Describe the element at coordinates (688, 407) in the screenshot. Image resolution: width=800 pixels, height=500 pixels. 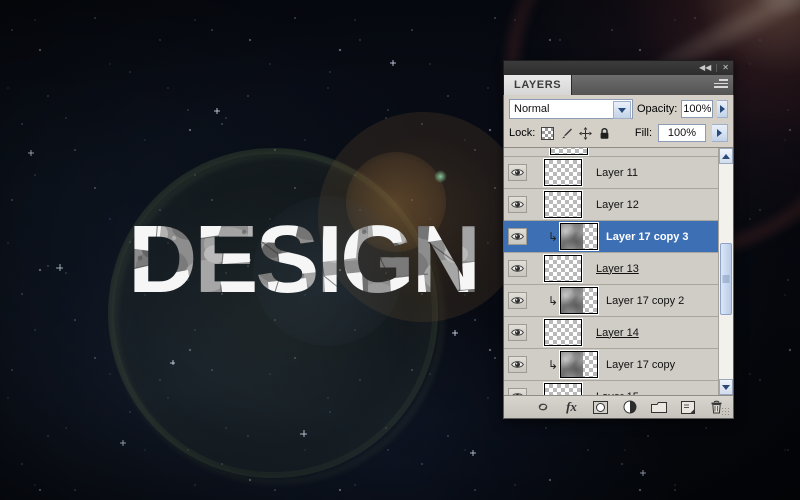
I see `new-layer-icon` at that location.